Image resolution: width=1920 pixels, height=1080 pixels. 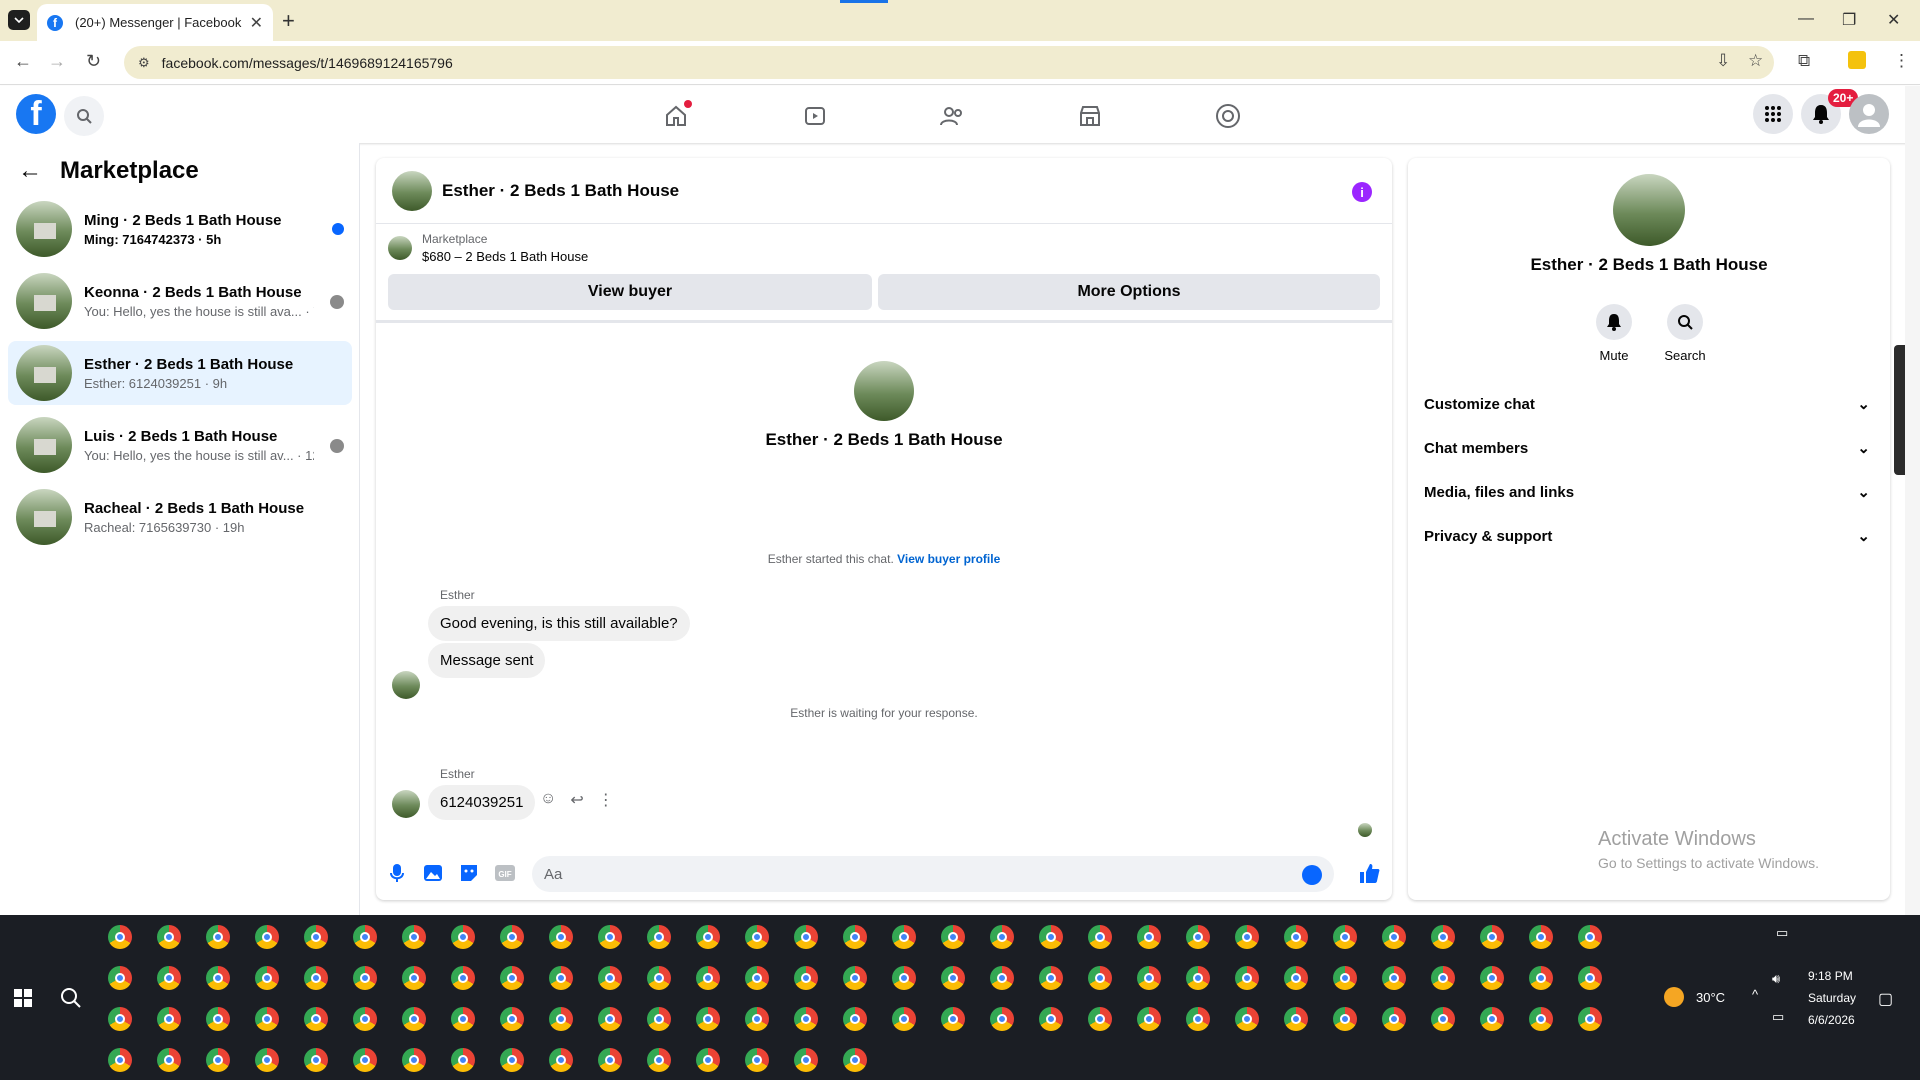 What do you see at coordinates (23, 1000) in the screenshot?
I see `start-button` at bounding box center [23, 1000].